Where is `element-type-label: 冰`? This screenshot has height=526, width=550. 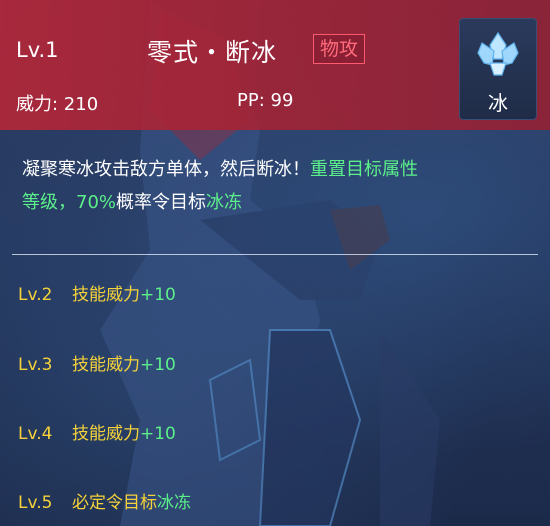 element-type-label: 冰 is located at coordinates (498, 103).